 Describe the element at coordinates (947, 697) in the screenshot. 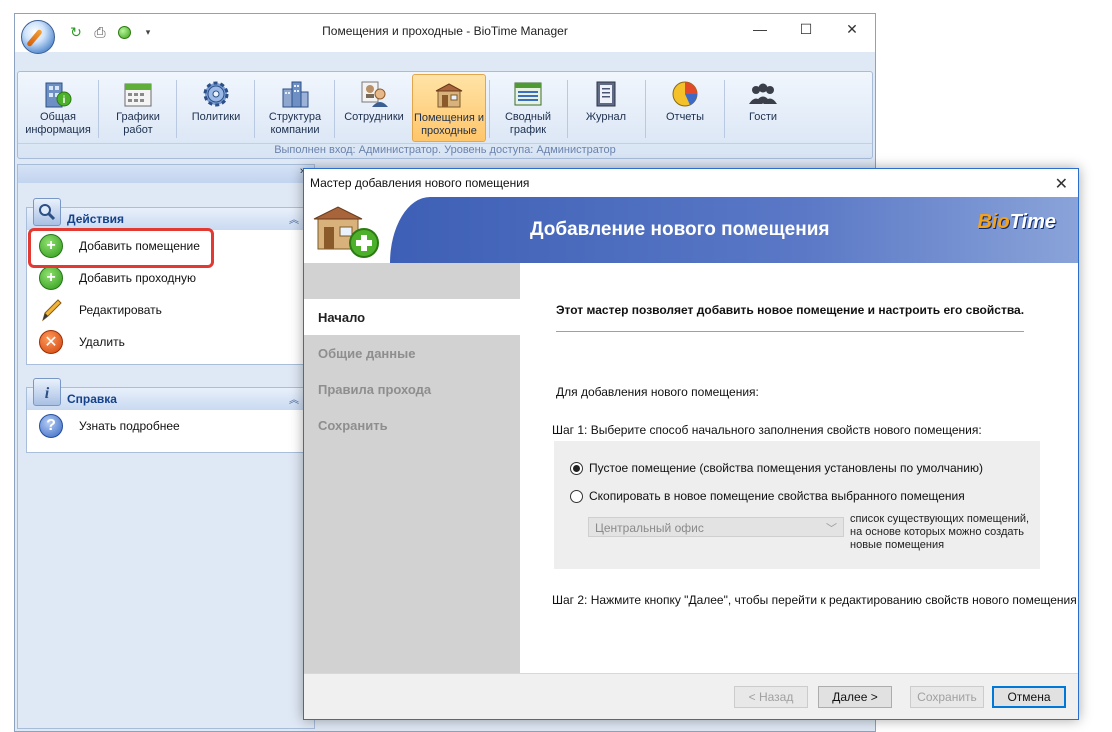

I see `save-button: Сохранить` at that location.